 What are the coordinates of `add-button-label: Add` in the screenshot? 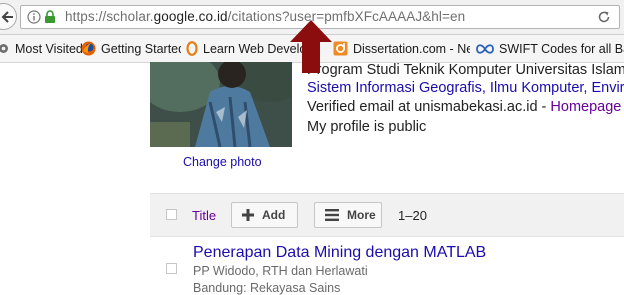 It's located at (274, 215).